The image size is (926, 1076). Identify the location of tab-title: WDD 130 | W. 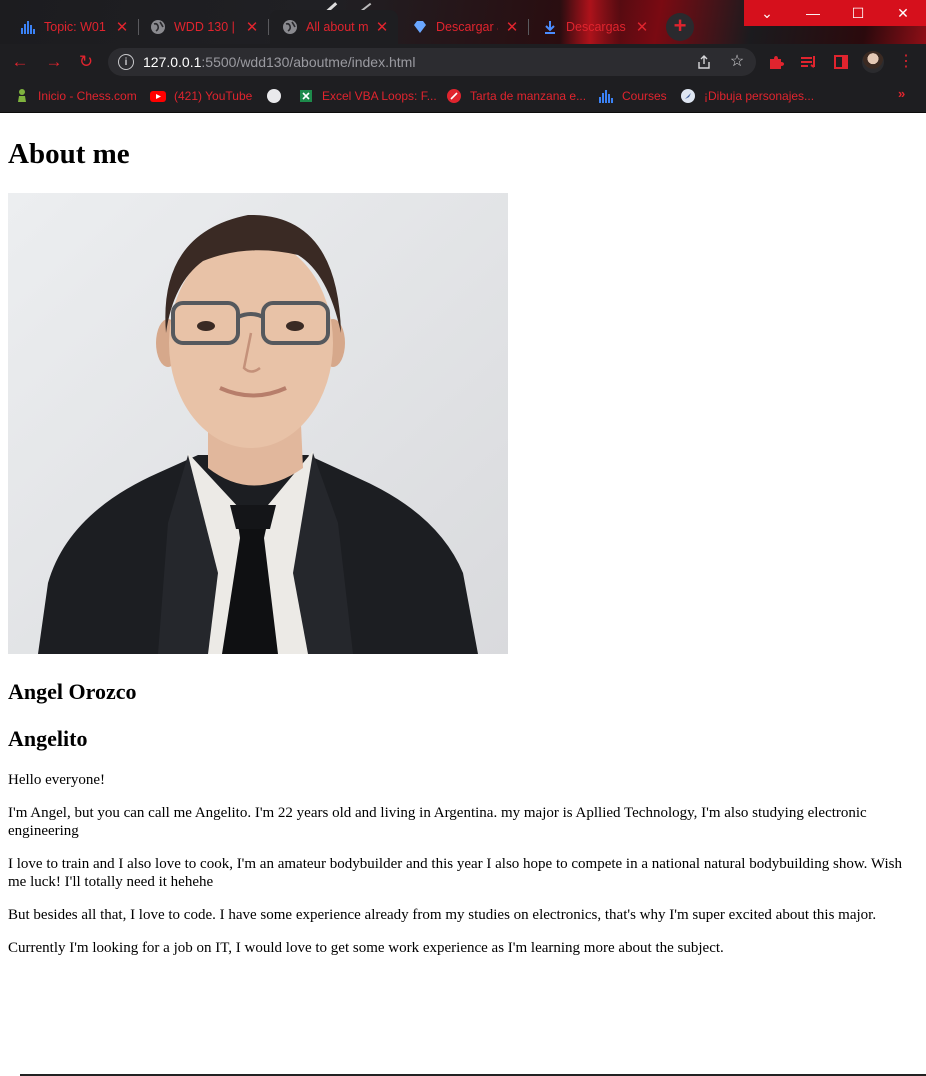
(206, 27).